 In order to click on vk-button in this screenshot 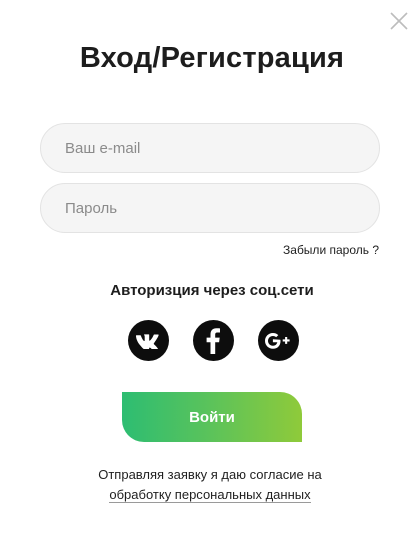, I will do `click(148, 340)`.